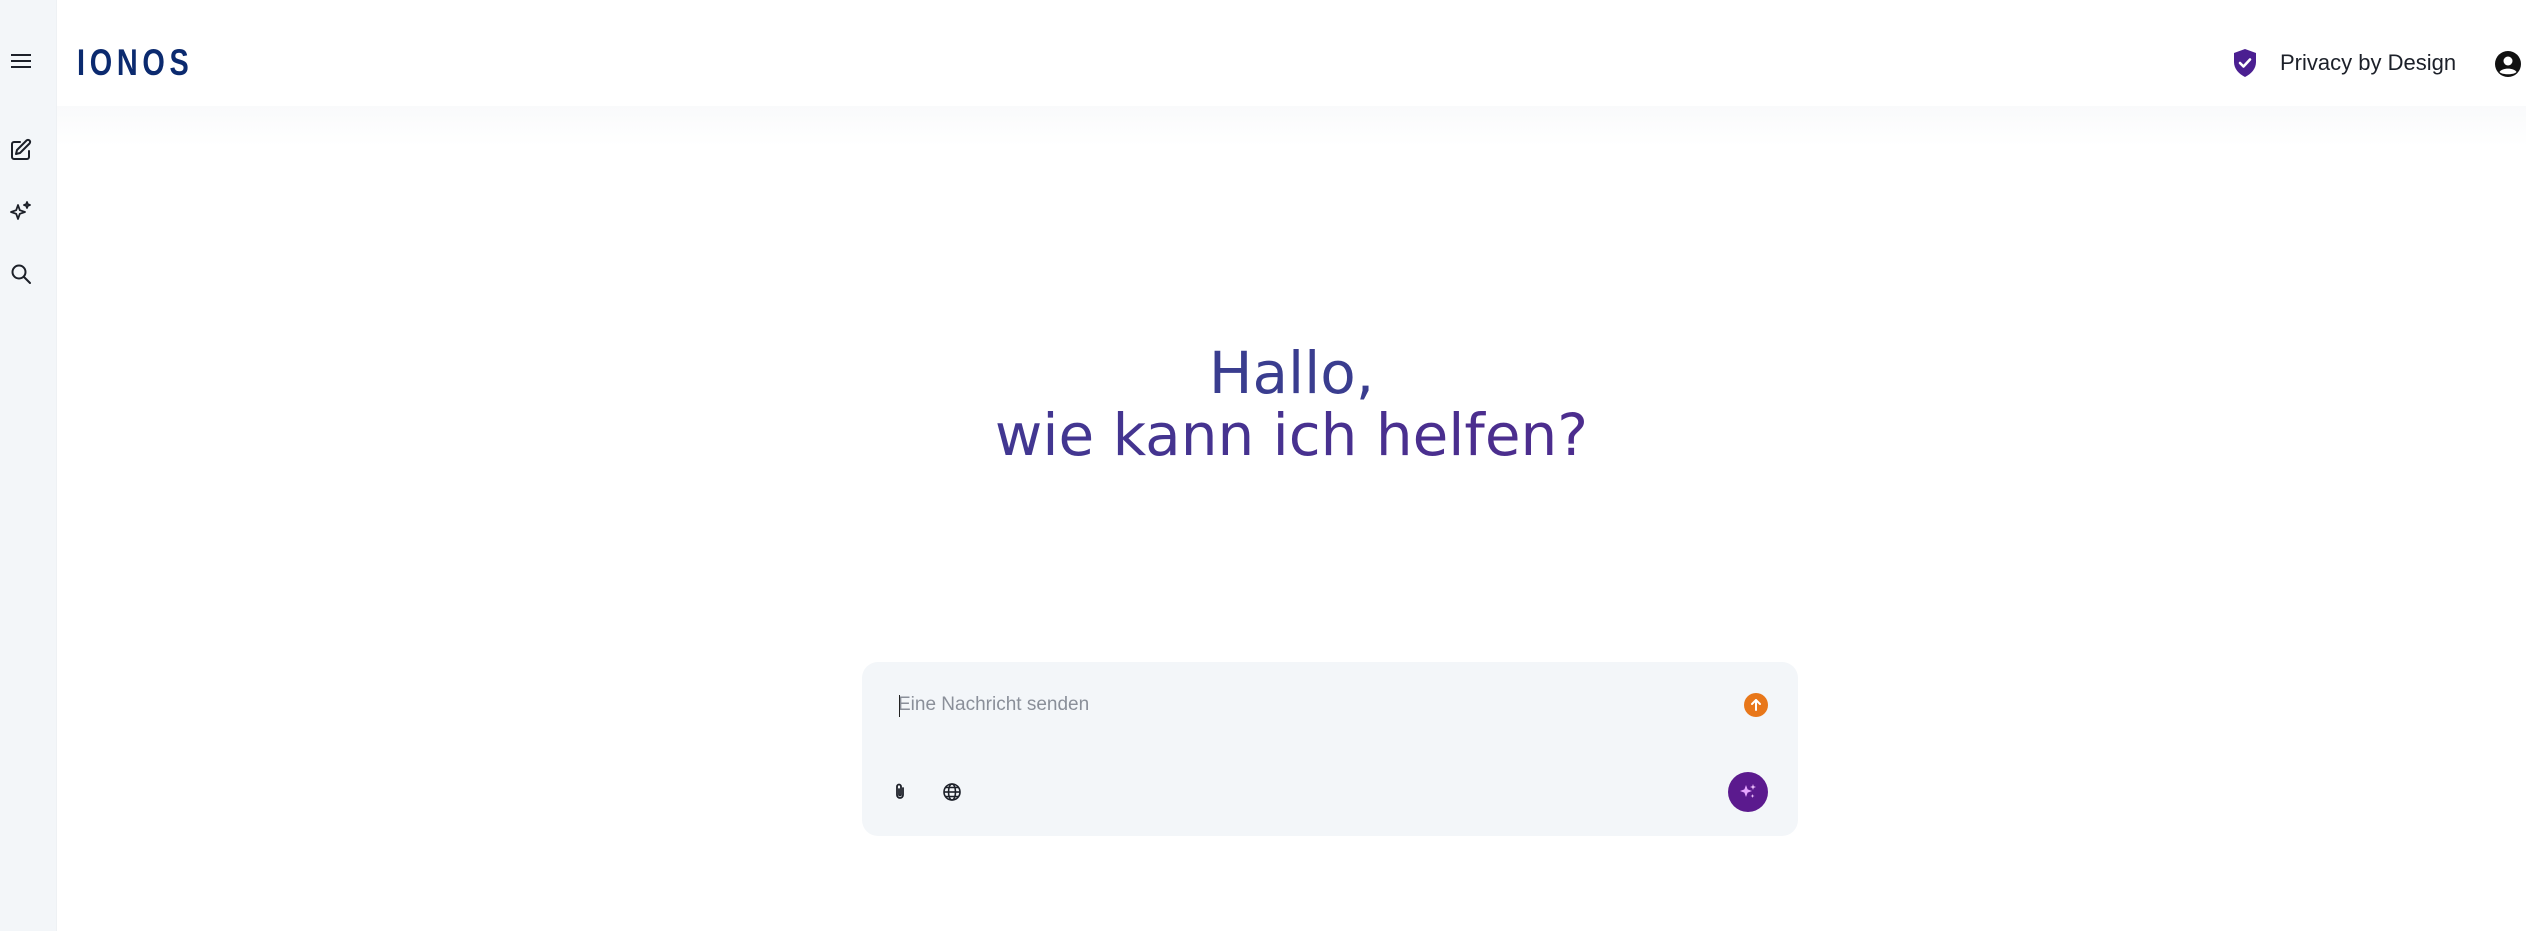 This screenshot has height=931, width=2526. Describe the element at coordinates (135, 62) in the screenshot. I see `ionos-logo: IONOS` at that location.